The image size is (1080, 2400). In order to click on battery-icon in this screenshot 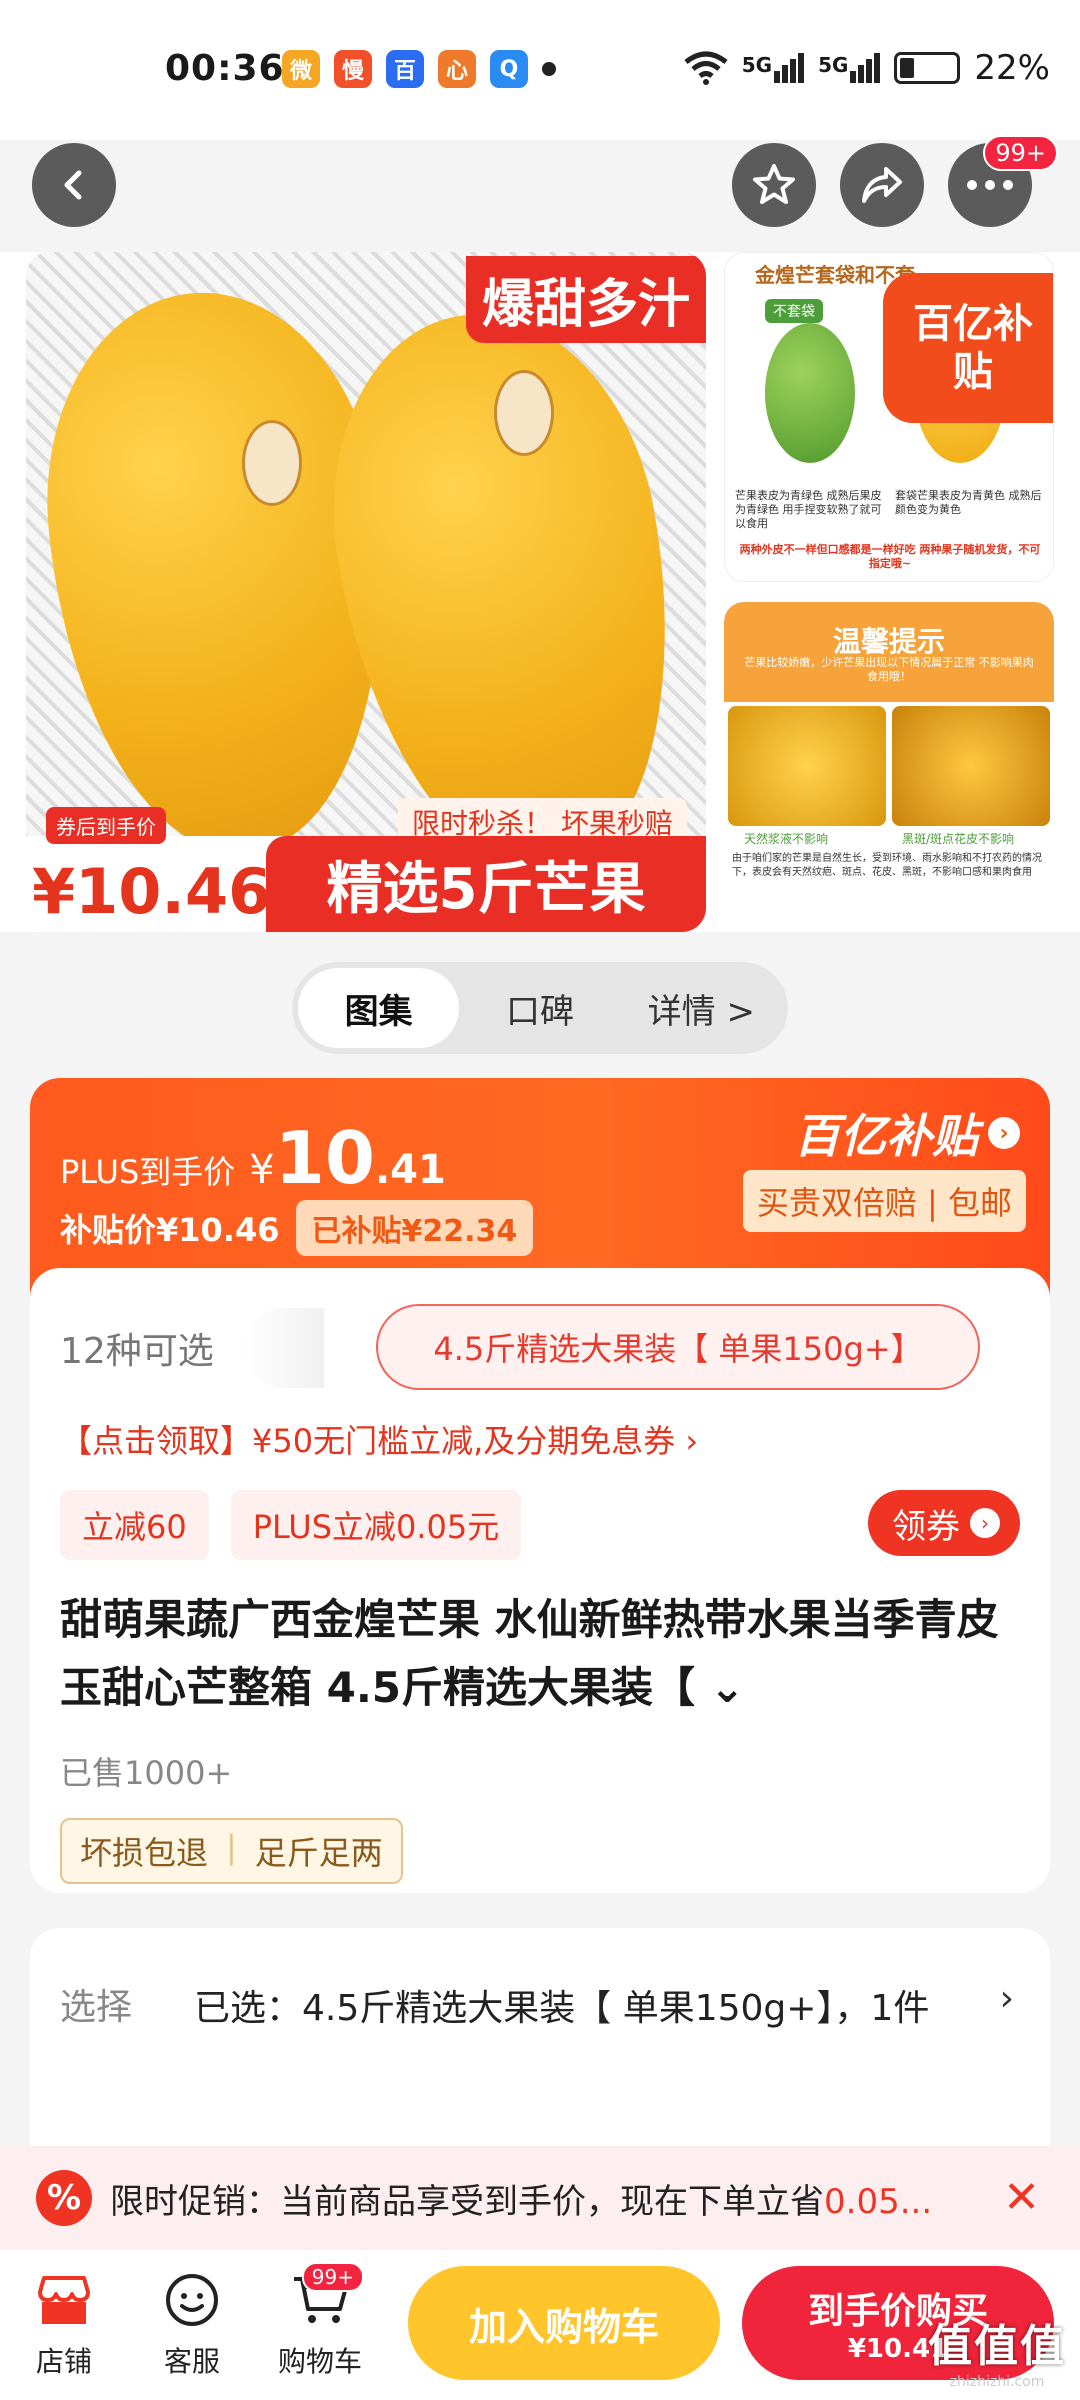, I will do `click(927, 68)`.